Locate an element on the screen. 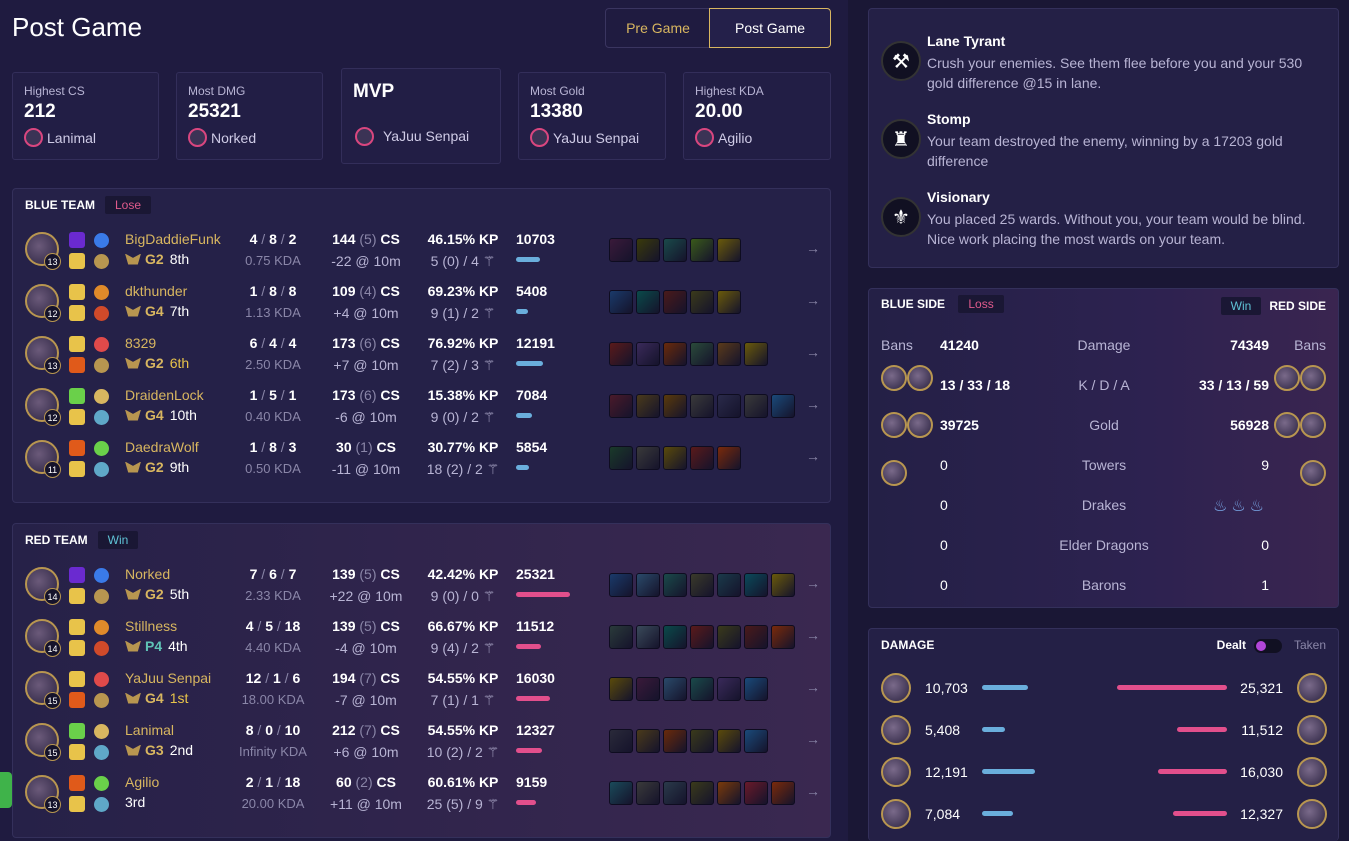  player-name: 8329 is located at coordinates (140, 343).